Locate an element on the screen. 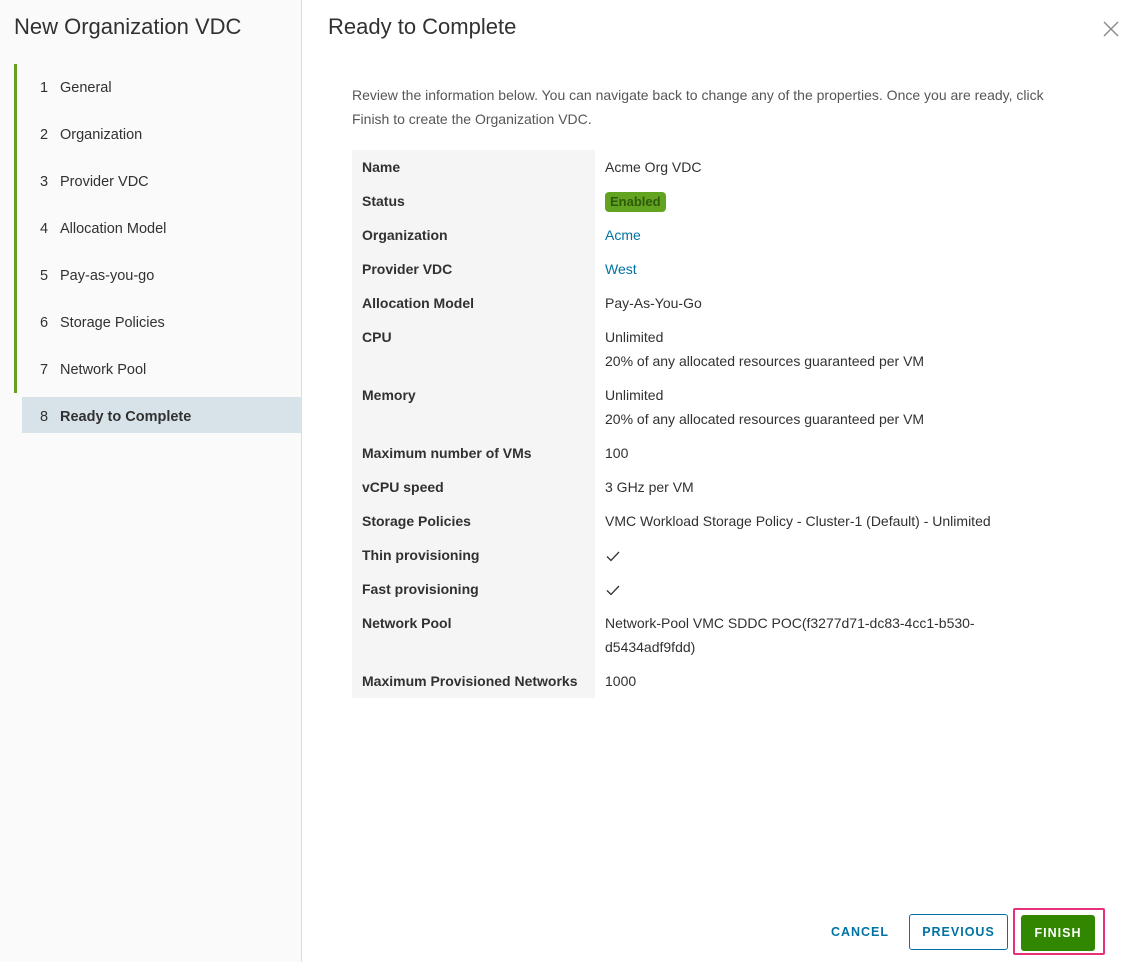  summary-key: vCPU speed is located at coordinates (473, 487).